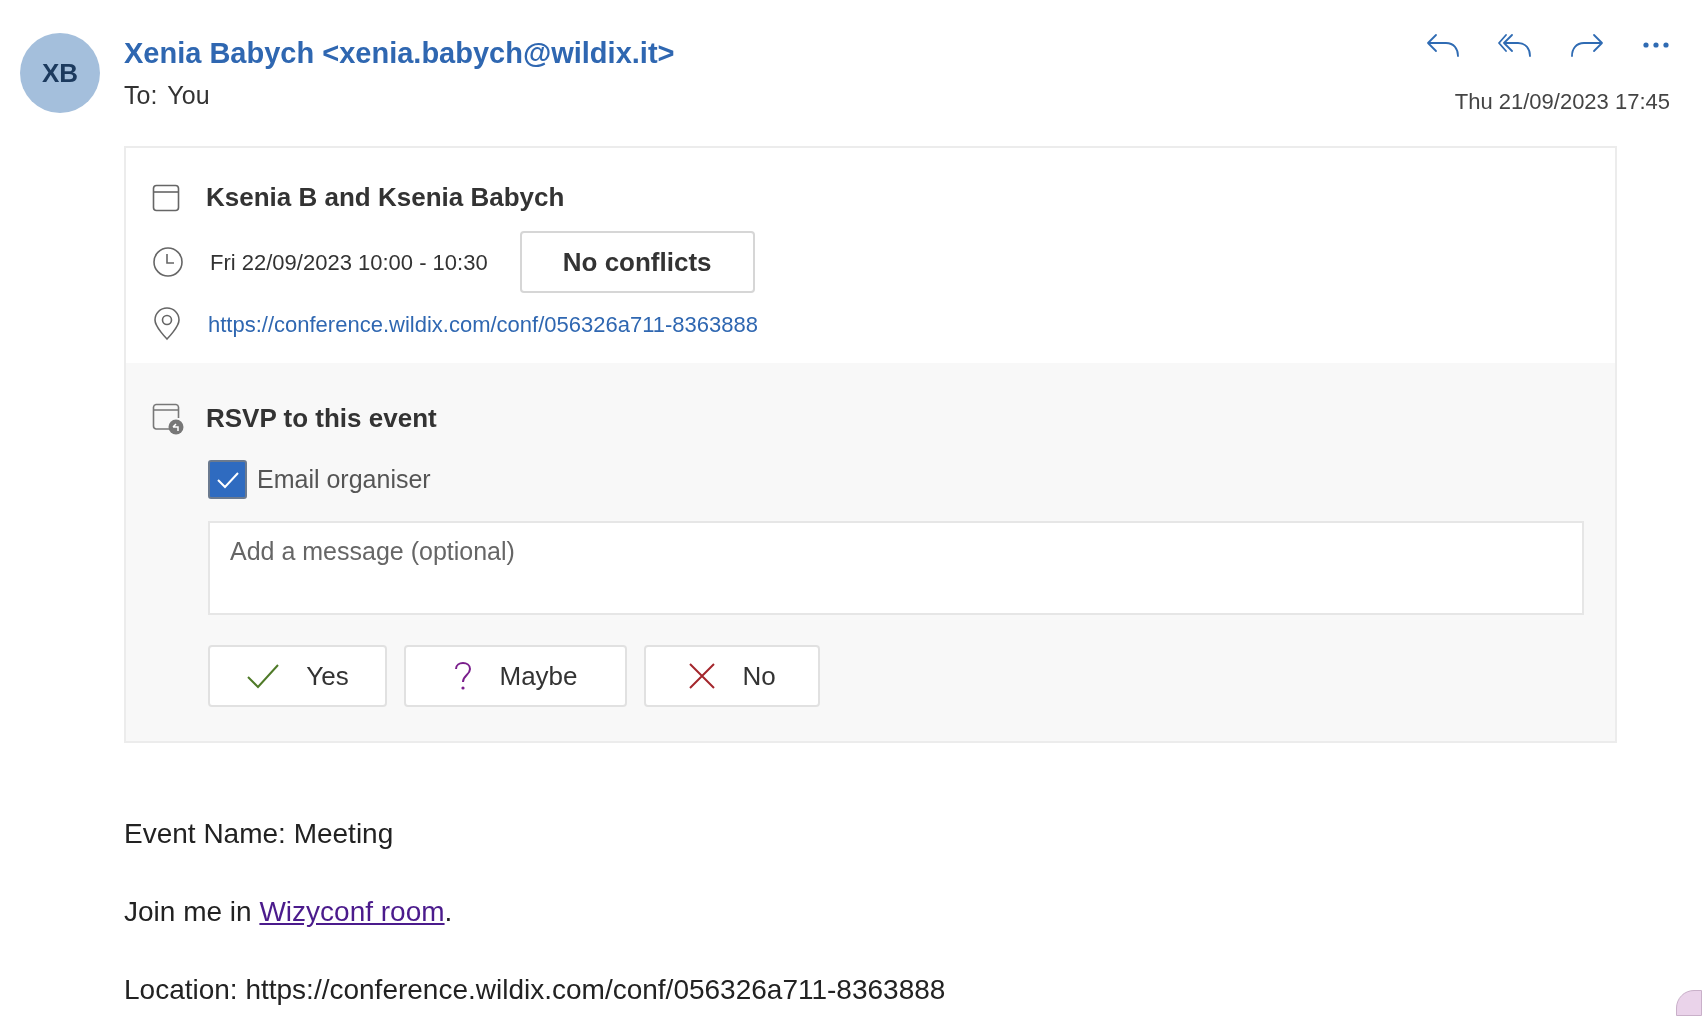 This screenshot has width=1702, height=1016. What do you see at coordinates (515, 676) in the screenshot?
I see `rsvp-button: Maybe` at bounding box center [515, 676].